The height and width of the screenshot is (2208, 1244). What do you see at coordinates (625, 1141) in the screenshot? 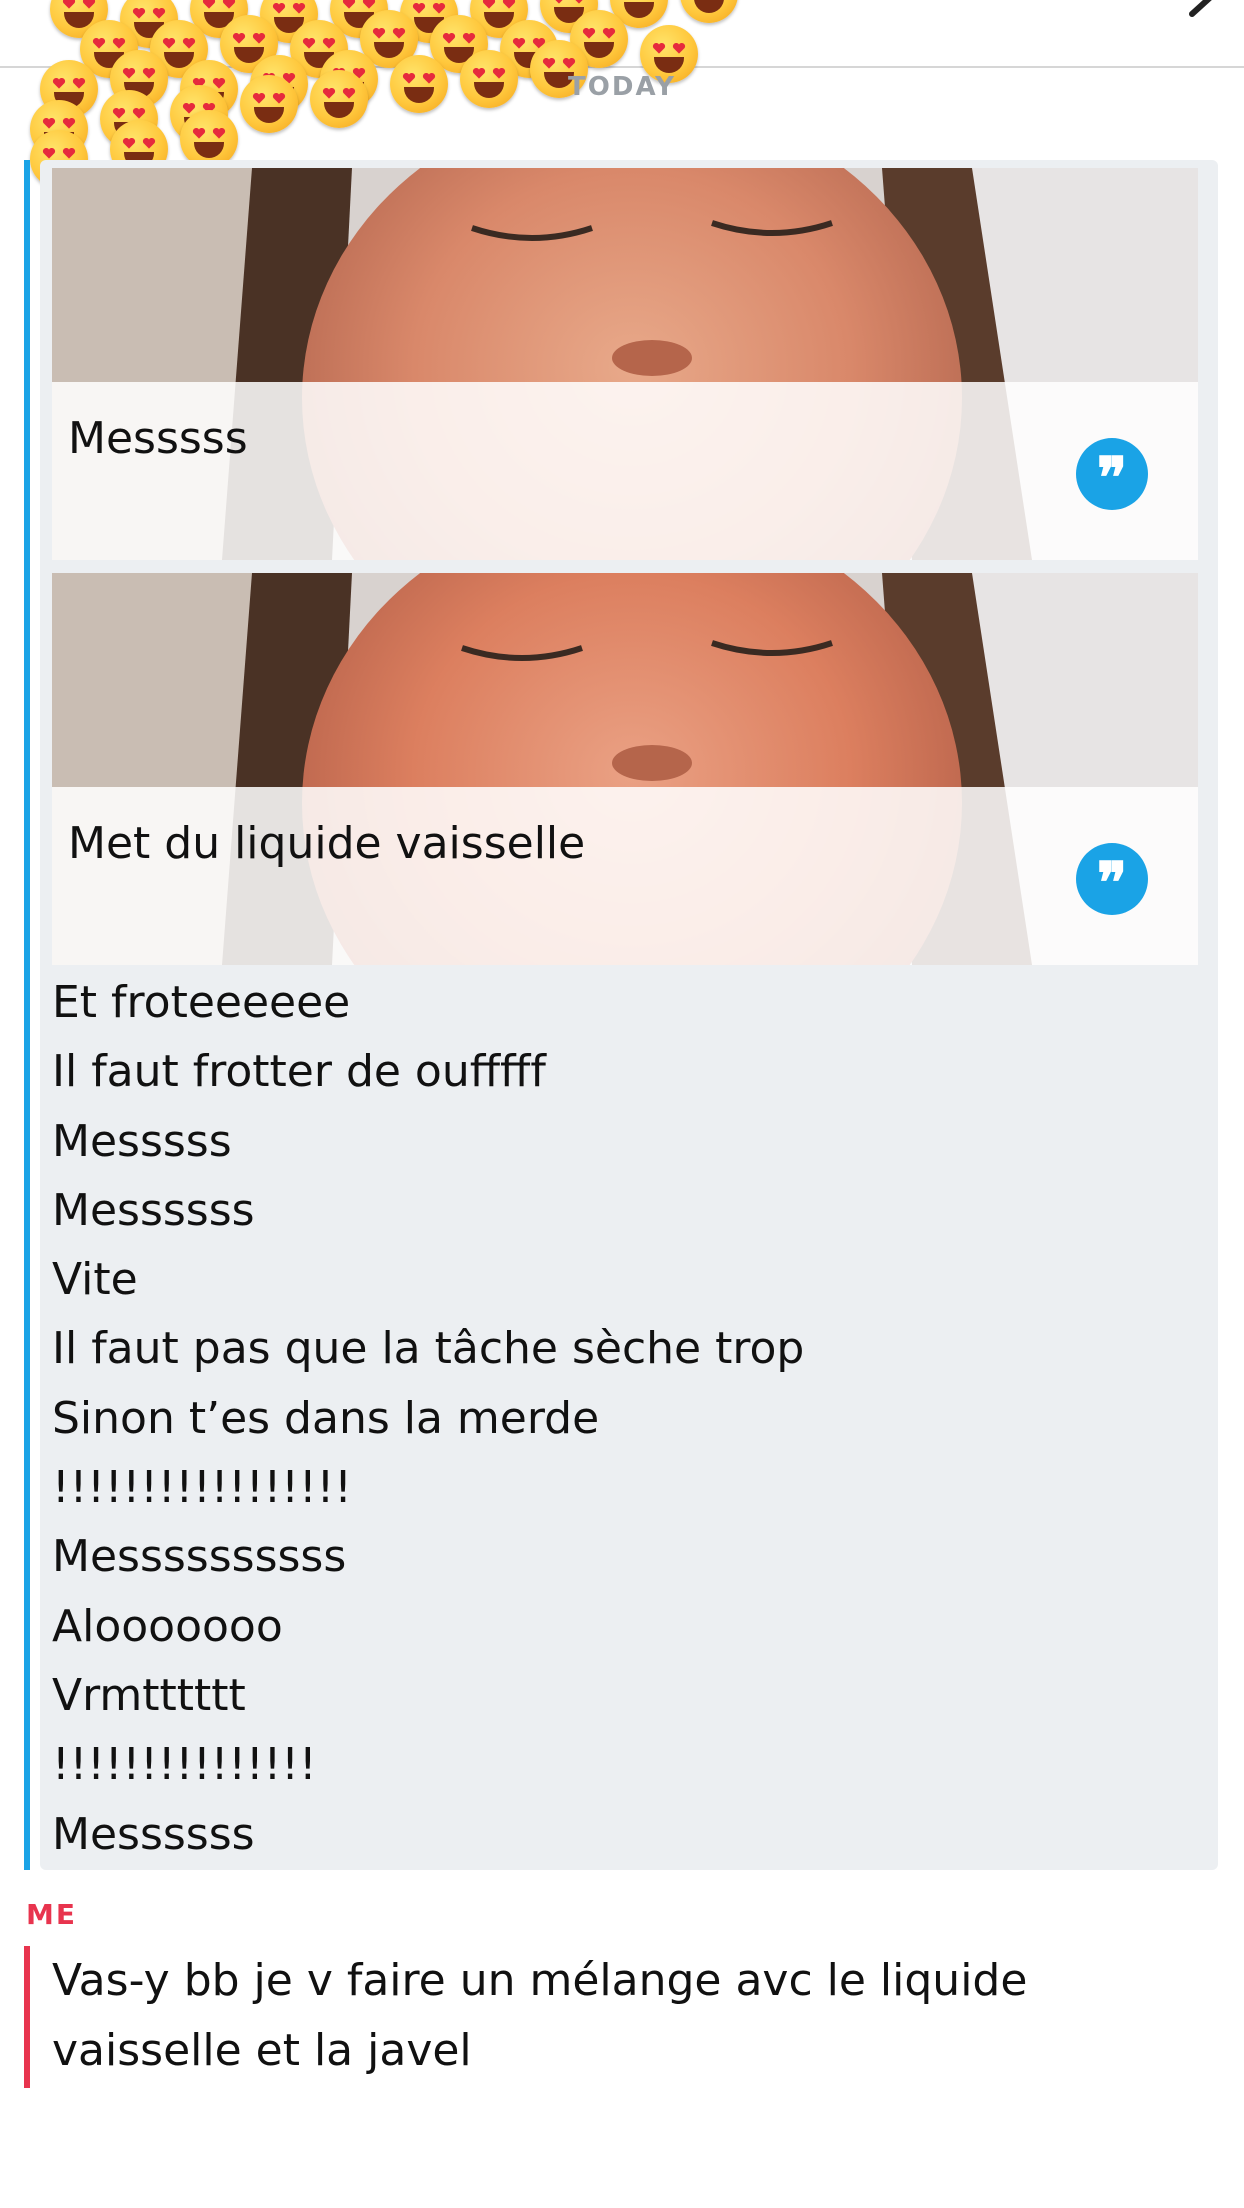
I see `message-text: Messsss` at bounding box center [625, 1141].